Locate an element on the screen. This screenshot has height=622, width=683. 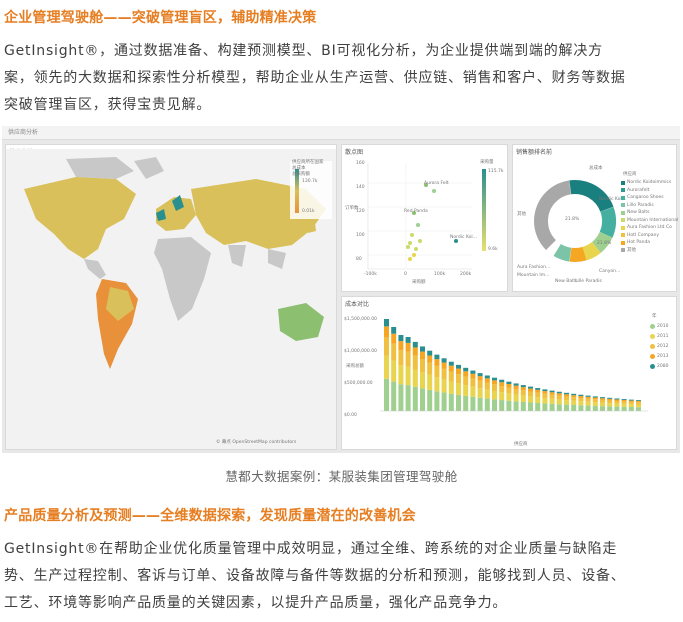
scatter-ytick: 140 is located at coordinates (360, 187).